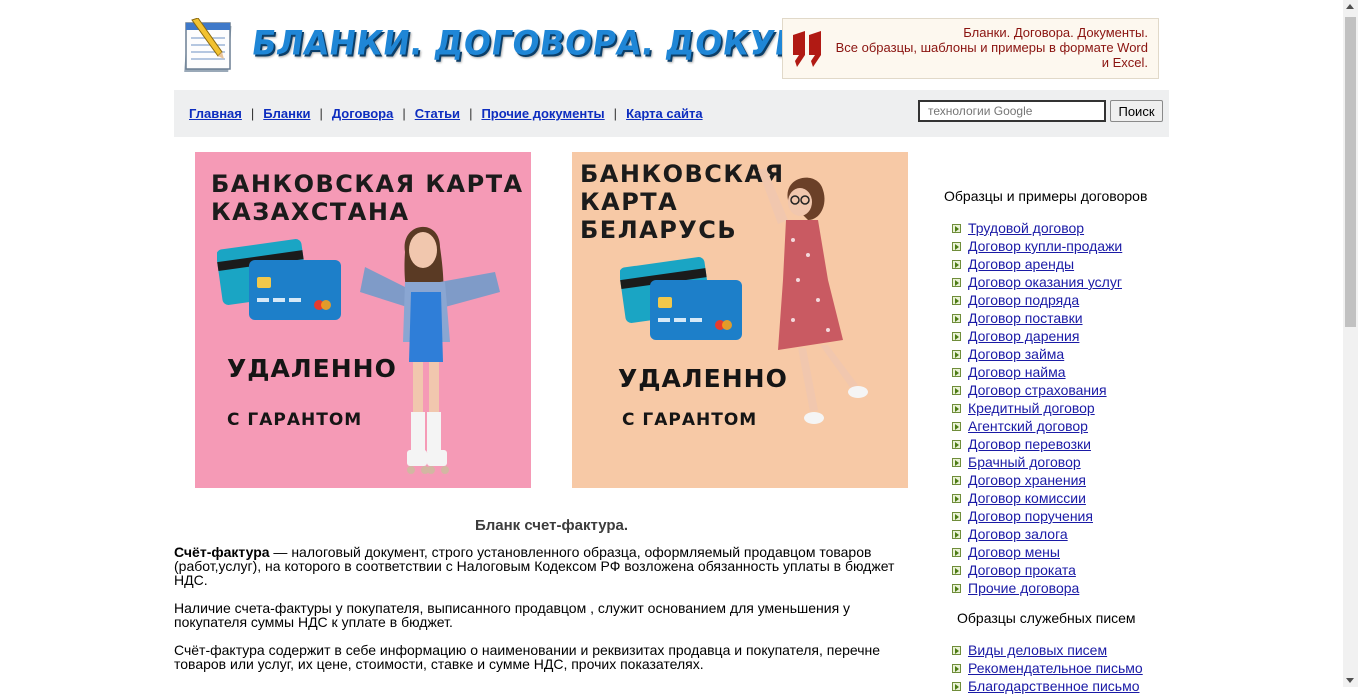 This screenshot has width=1358, height=695. I want to click on sidebar-link: Договор страхования, so click(1037, 390).